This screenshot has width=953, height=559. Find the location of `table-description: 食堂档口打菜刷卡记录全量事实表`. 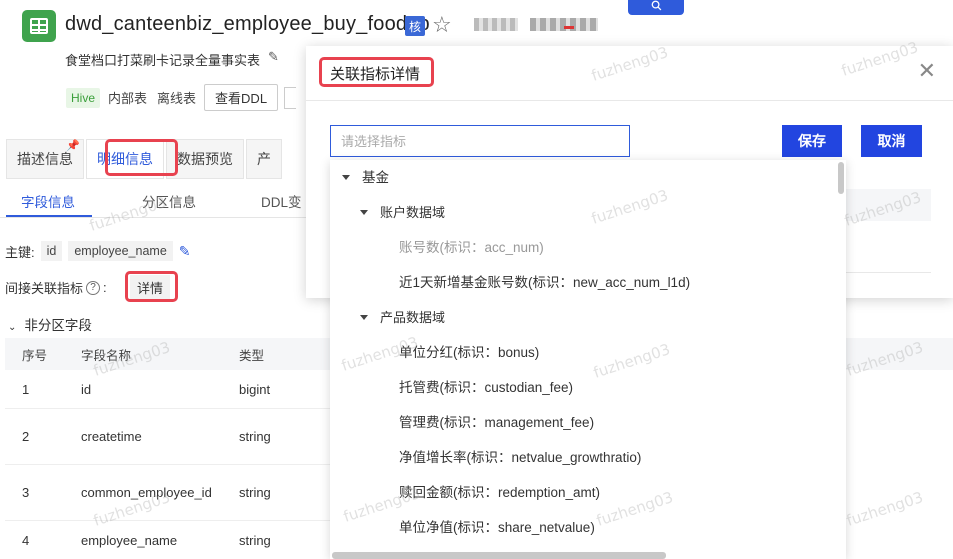

table-description: 食堂档口打菜刷卡记录全量事实表 is located at coordinates (163, 60).